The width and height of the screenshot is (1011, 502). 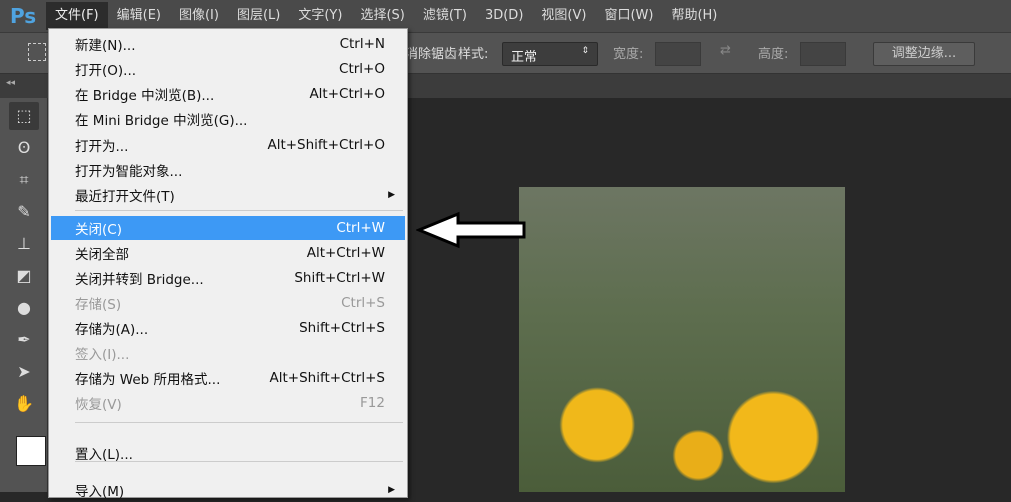 I want to click on arrow-annotation-icon, so click(x=471, y=230).